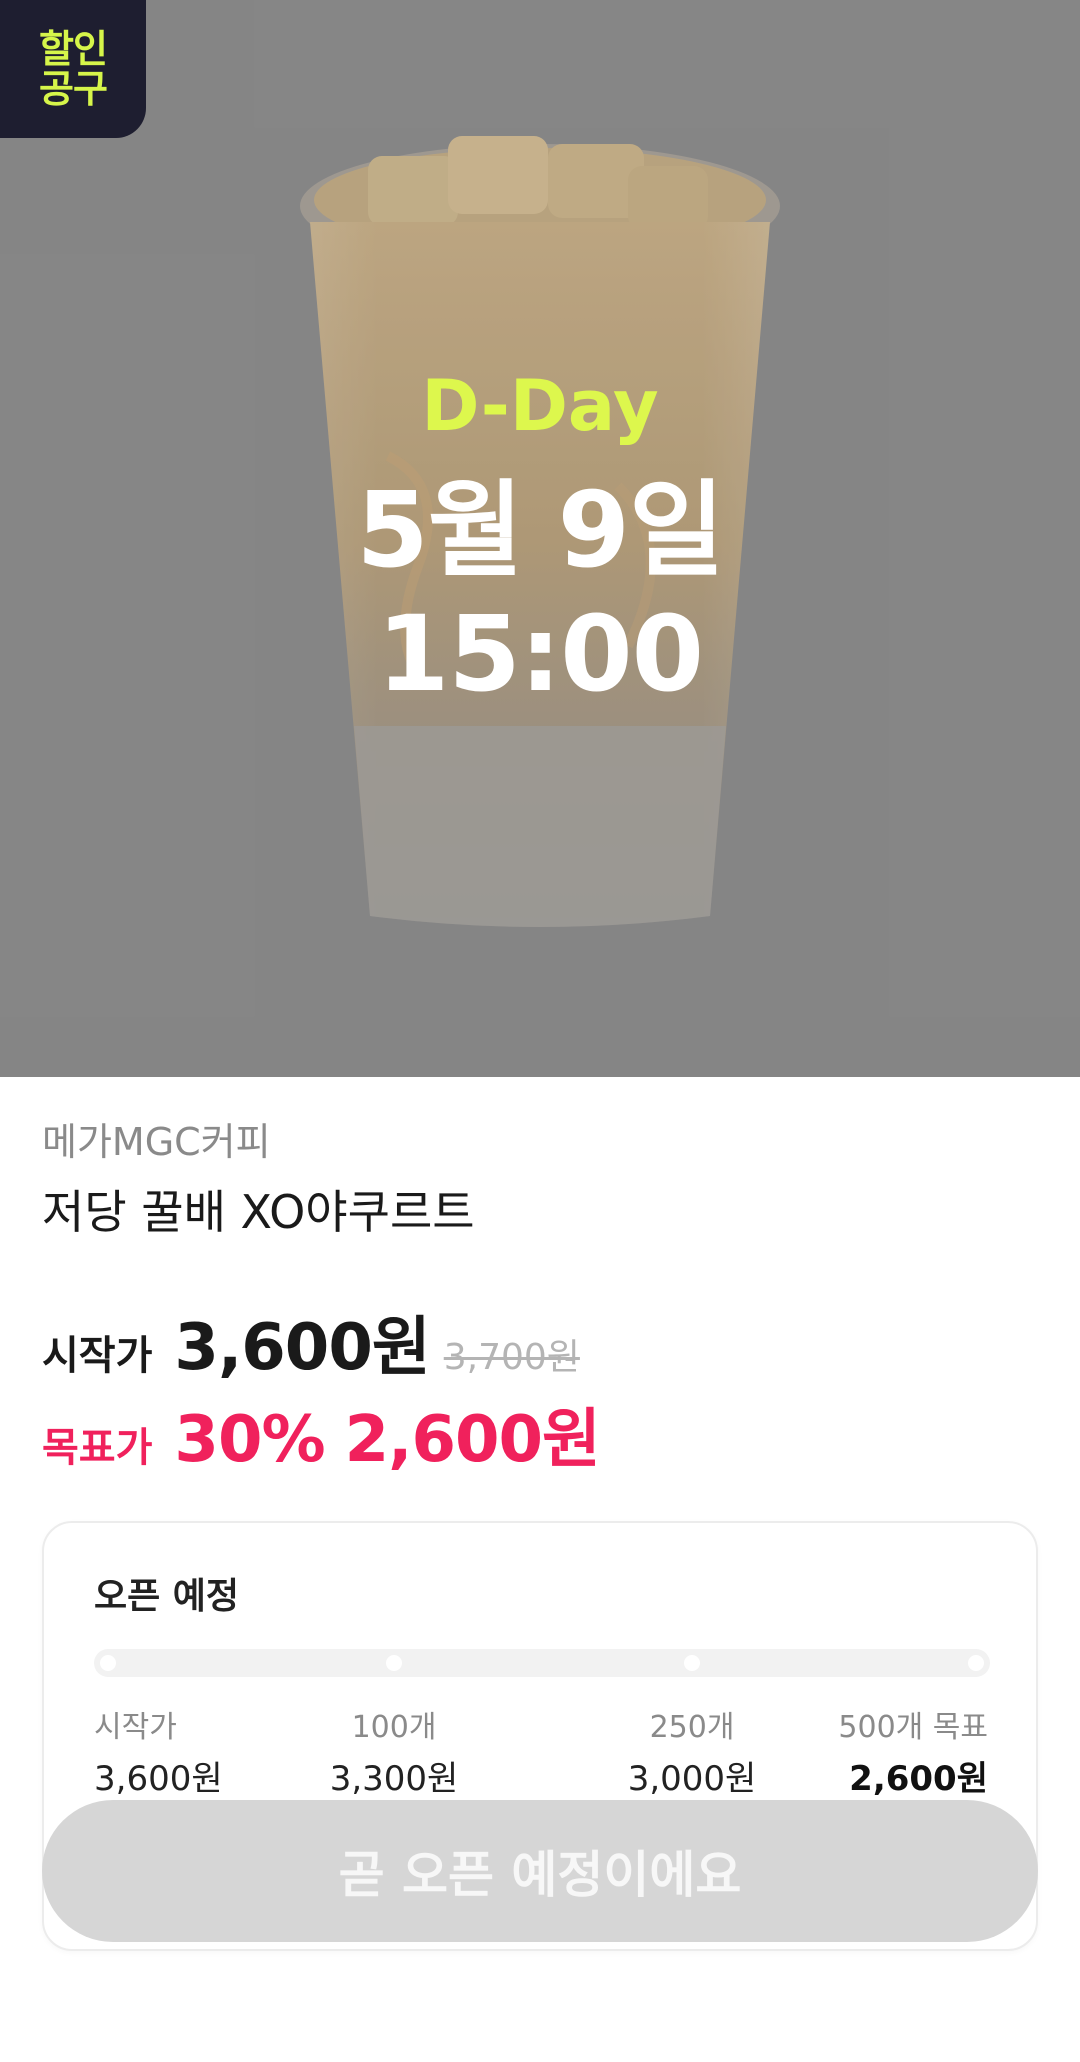 Image resolution: width=1080 pixels, height=2062 pixels. I want to click on step-label-goal: 500개 목표, so click(913, 1727).